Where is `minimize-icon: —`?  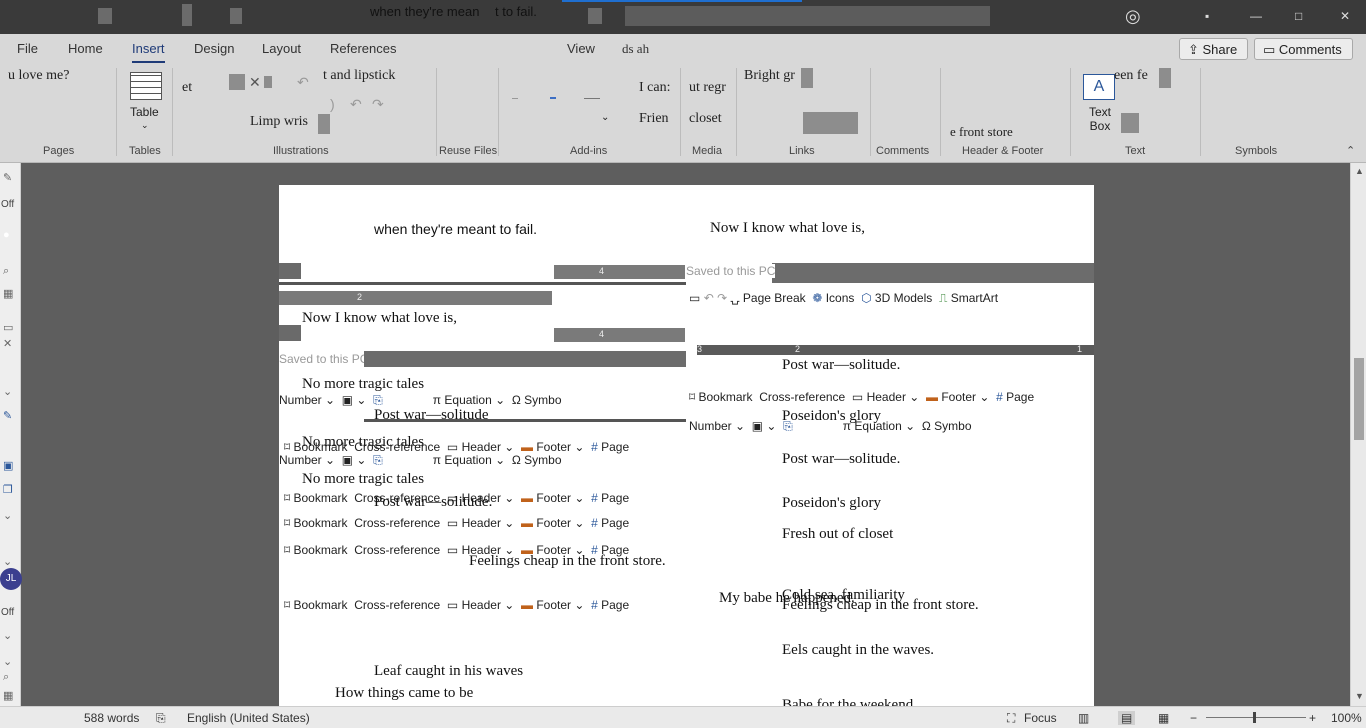 minimize-icon: — is located at coordinates (1256, 16).